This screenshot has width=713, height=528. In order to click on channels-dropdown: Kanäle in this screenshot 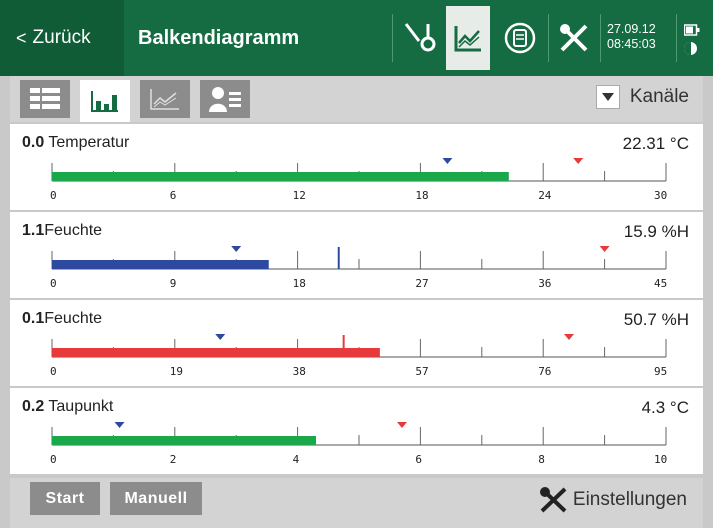, I will do `click(642, 97)`.